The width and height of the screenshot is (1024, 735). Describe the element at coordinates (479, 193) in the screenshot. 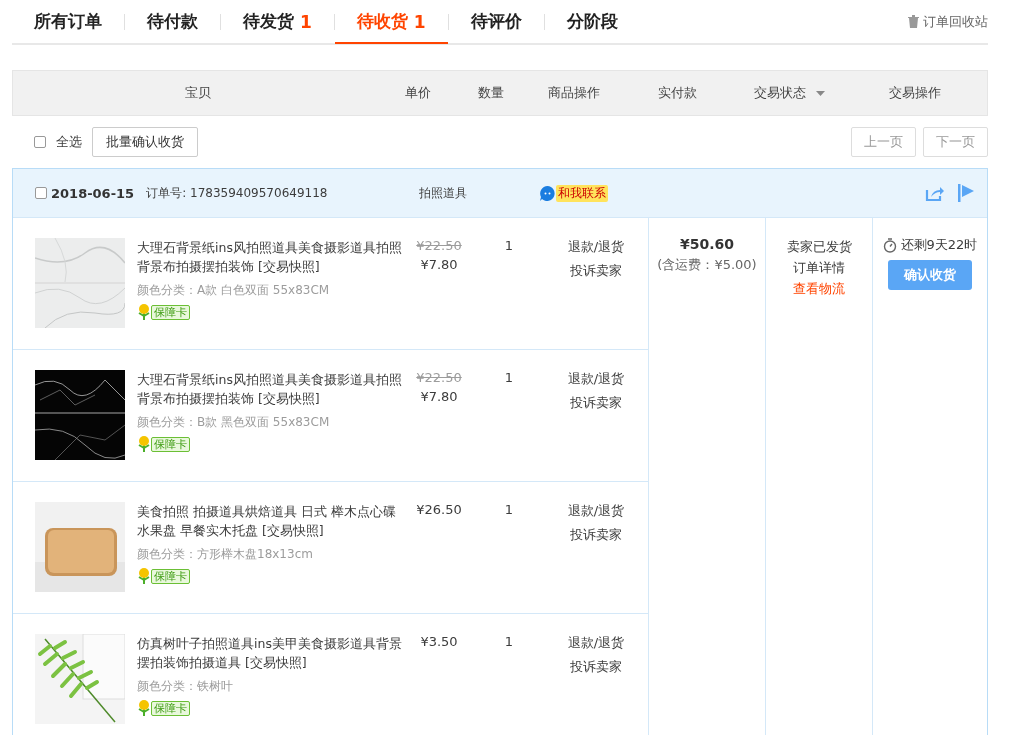

I see `shop-name: 拍照道具` at that location.